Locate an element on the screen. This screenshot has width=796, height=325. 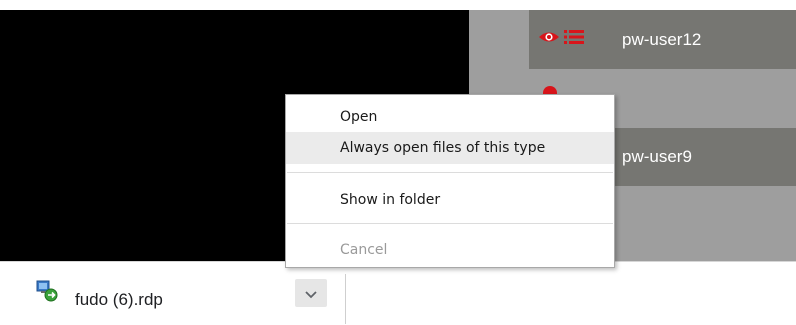
menu-item-open: Open is located at coordinates (450, 117).